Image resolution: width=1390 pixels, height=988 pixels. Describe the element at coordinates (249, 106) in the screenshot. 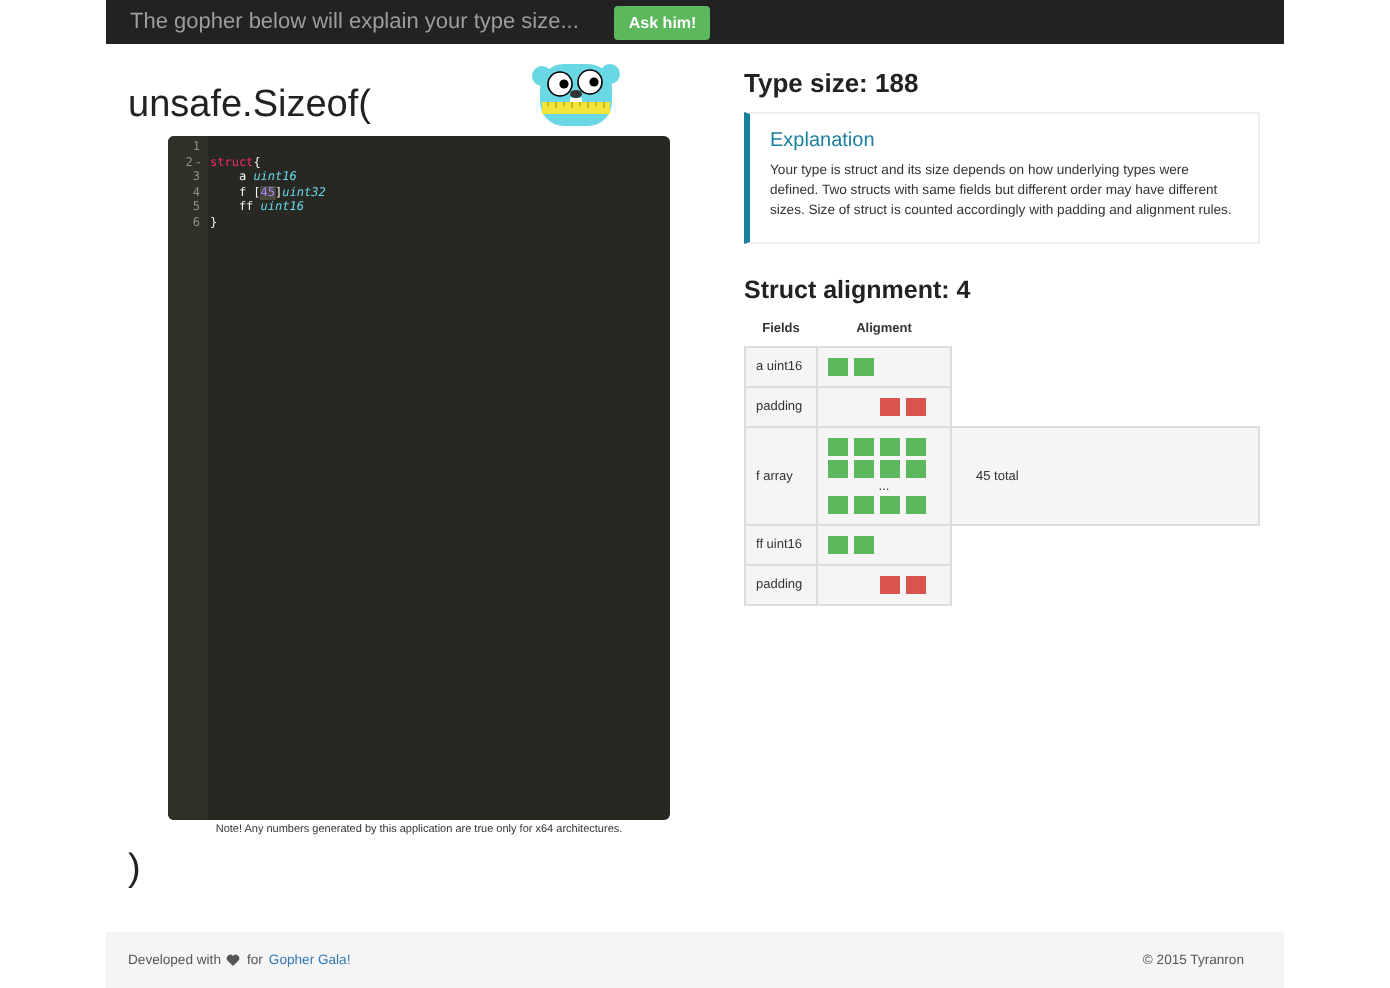

I see `page-heading: unsafe.Sizeof(` at that location.